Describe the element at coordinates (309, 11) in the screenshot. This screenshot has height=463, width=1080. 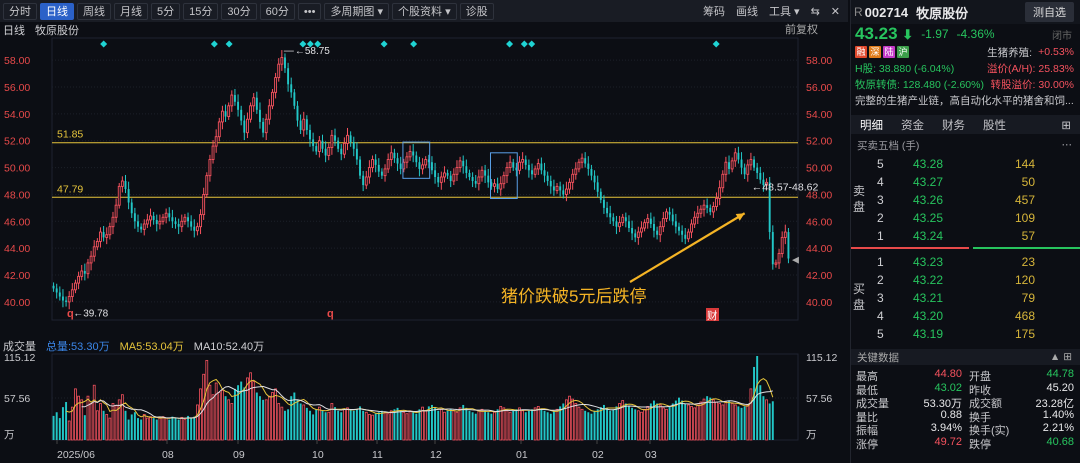
I see `toolbar-button-8: •••` at that location.